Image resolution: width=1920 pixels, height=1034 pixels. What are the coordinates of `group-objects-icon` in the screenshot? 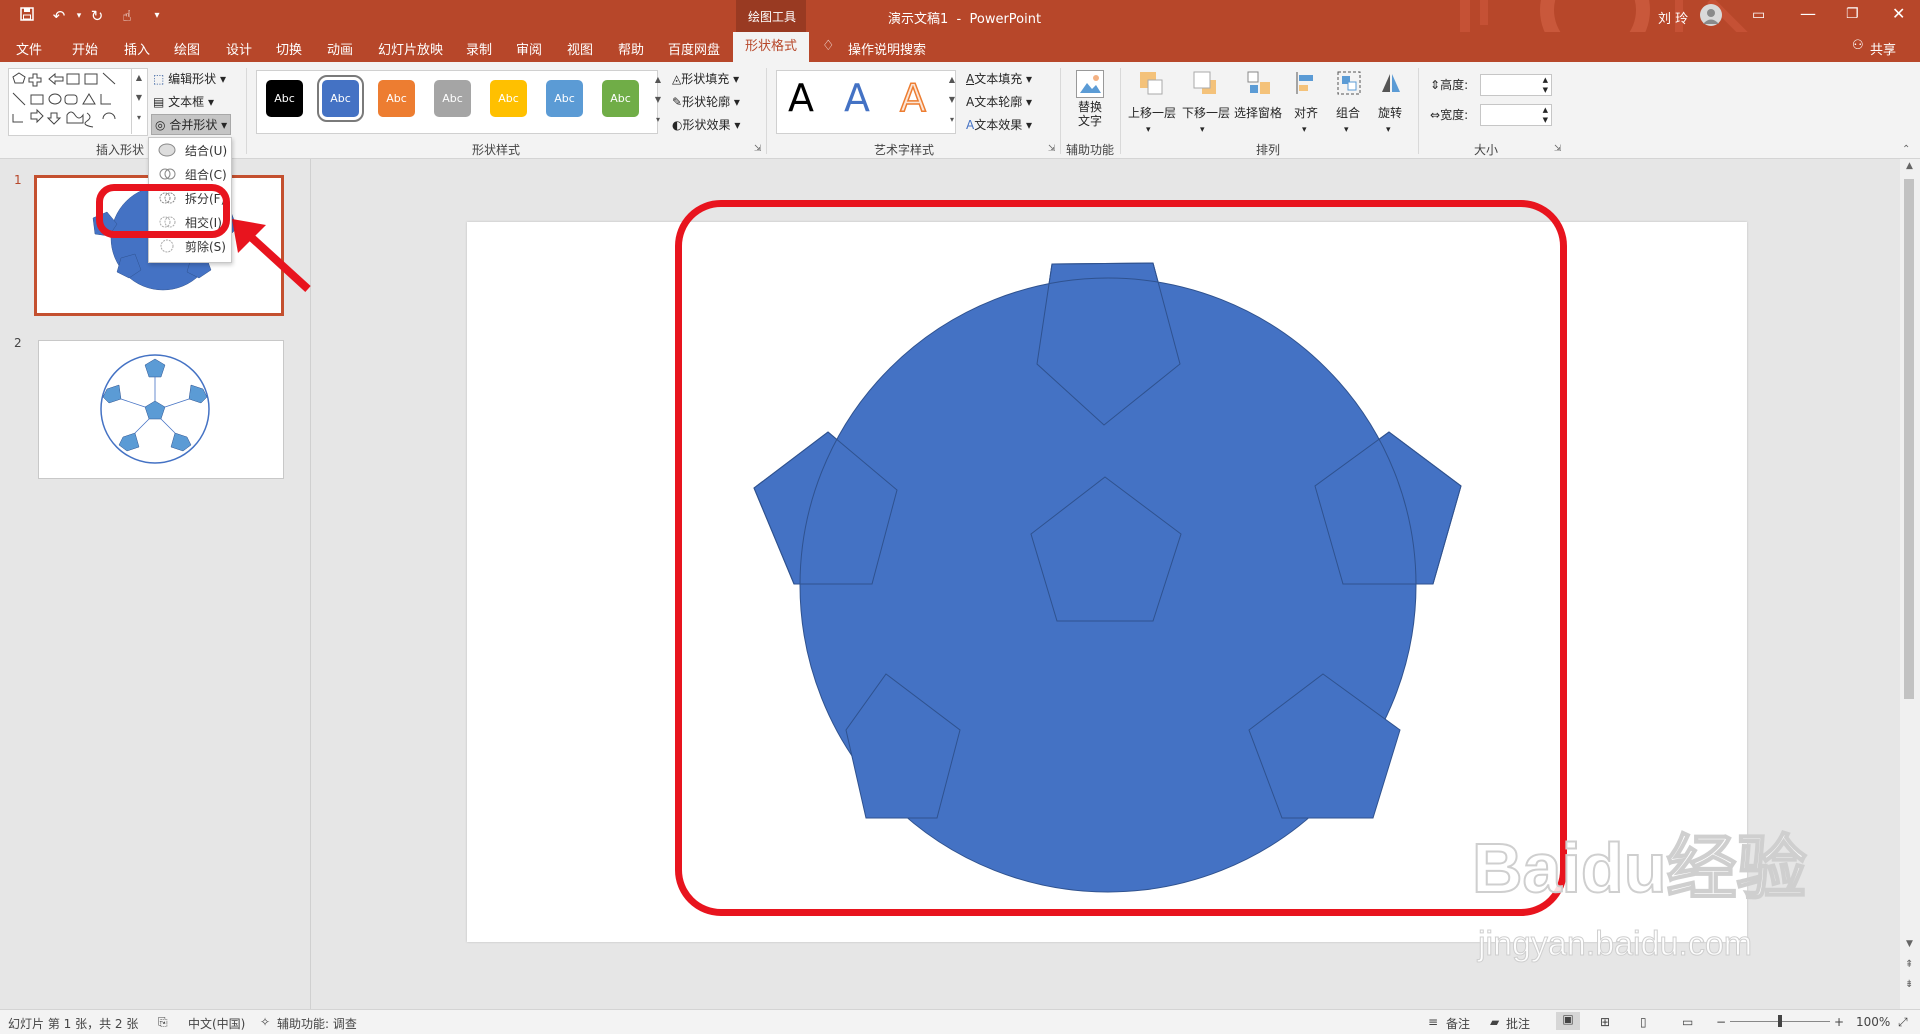 It's located at (1349, 83).